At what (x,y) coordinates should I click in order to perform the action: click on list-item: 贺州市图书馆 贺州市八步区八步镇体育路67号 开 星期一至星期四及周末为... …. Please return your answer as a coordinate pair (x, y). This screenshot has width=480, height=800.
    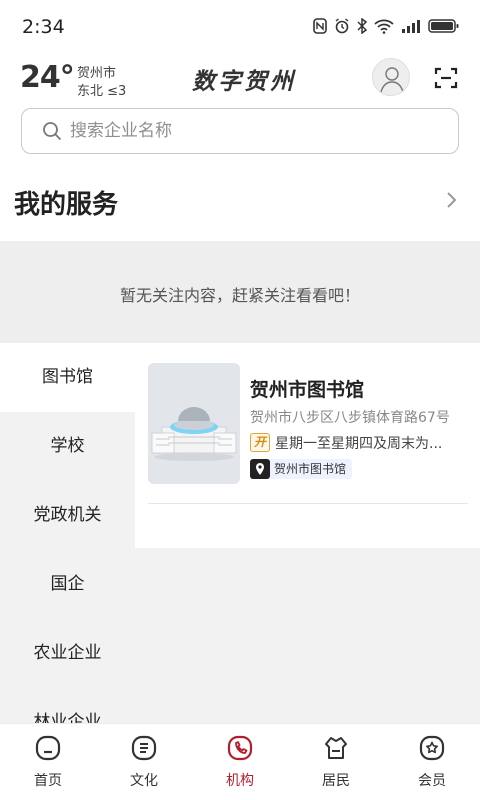
    Looking at the image, I should click on (308, 424).